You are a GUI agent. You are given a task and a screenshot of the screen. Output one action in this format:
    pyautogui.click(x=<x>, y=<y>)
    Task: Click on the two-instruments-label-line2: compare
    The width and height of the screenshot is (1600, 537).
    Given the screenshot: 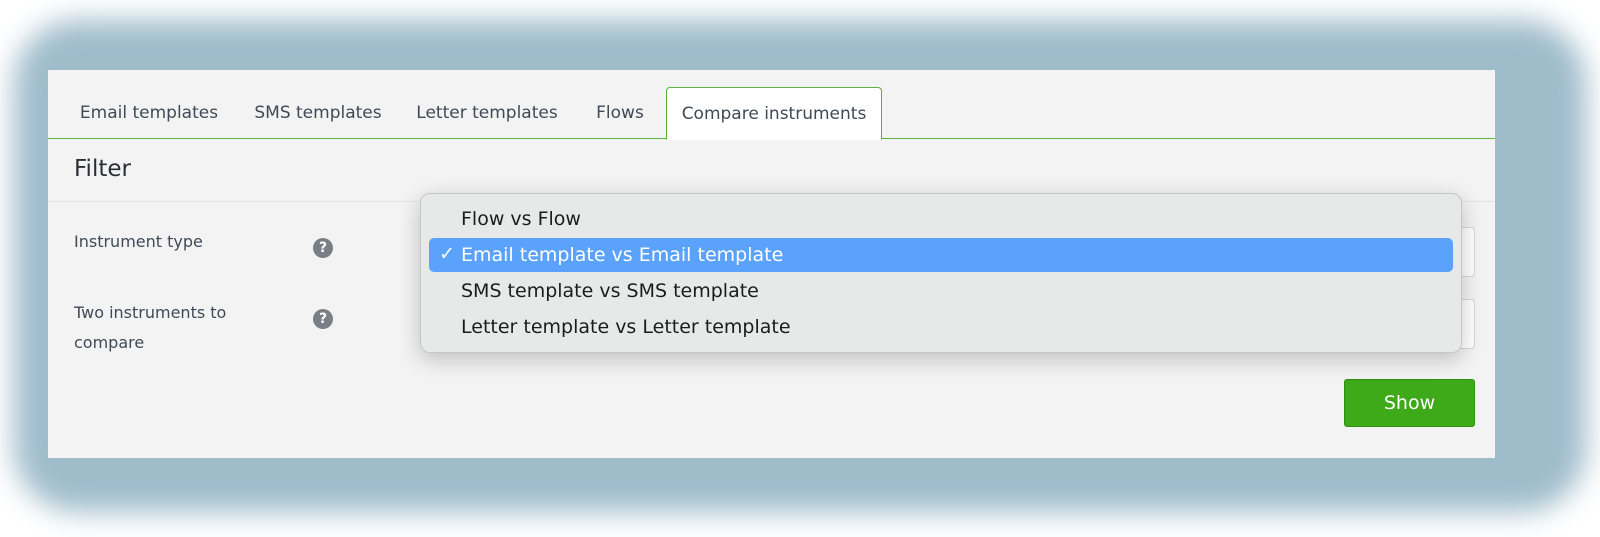 What is the action you would take?
    pyautogui.click(x=109, y=342)
    